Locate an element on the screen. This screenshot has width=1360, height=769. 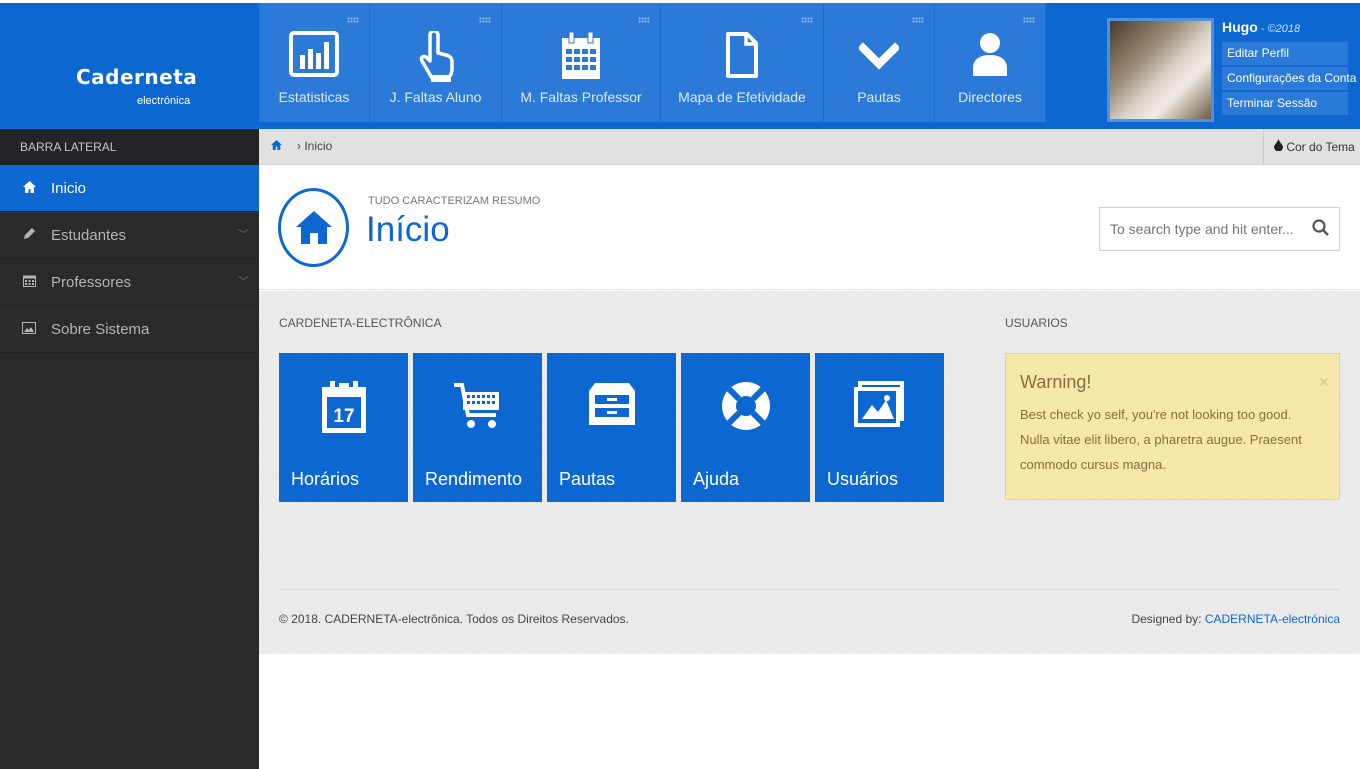
sidebar-item-label: Professores is located at coordinates (91, 282).